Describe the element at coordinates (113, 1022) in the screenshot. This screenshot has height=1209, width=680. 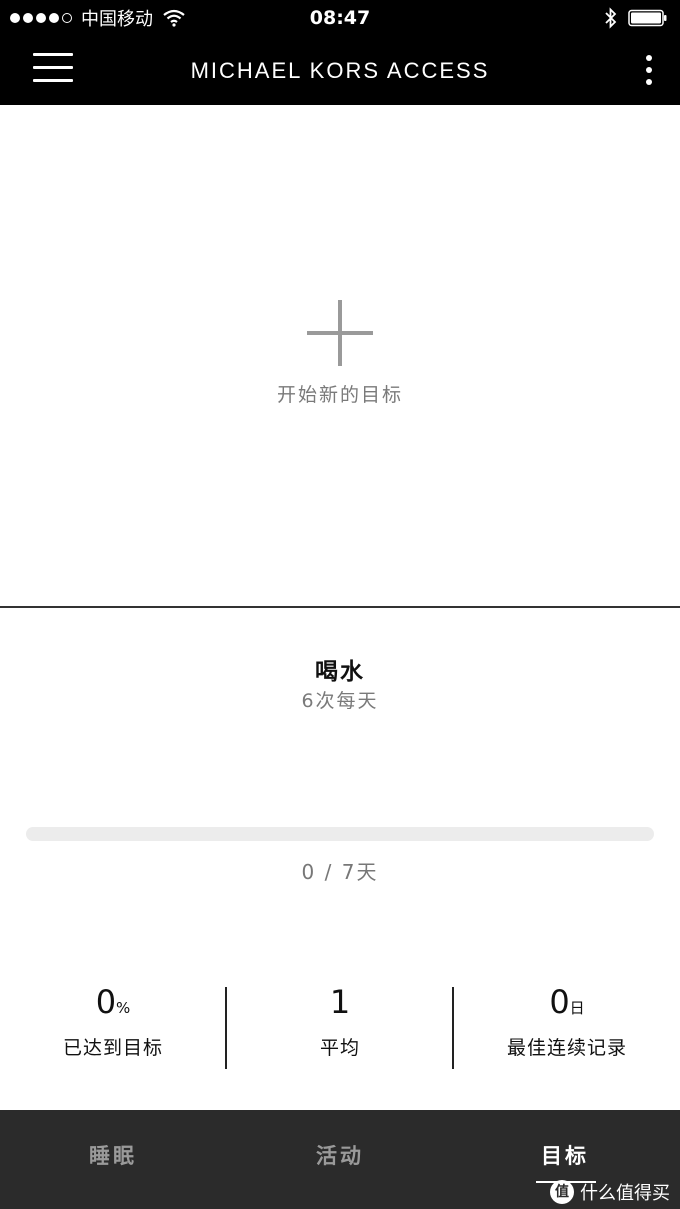
I see `stat-achieved: 0% 已达到目标` at that location.